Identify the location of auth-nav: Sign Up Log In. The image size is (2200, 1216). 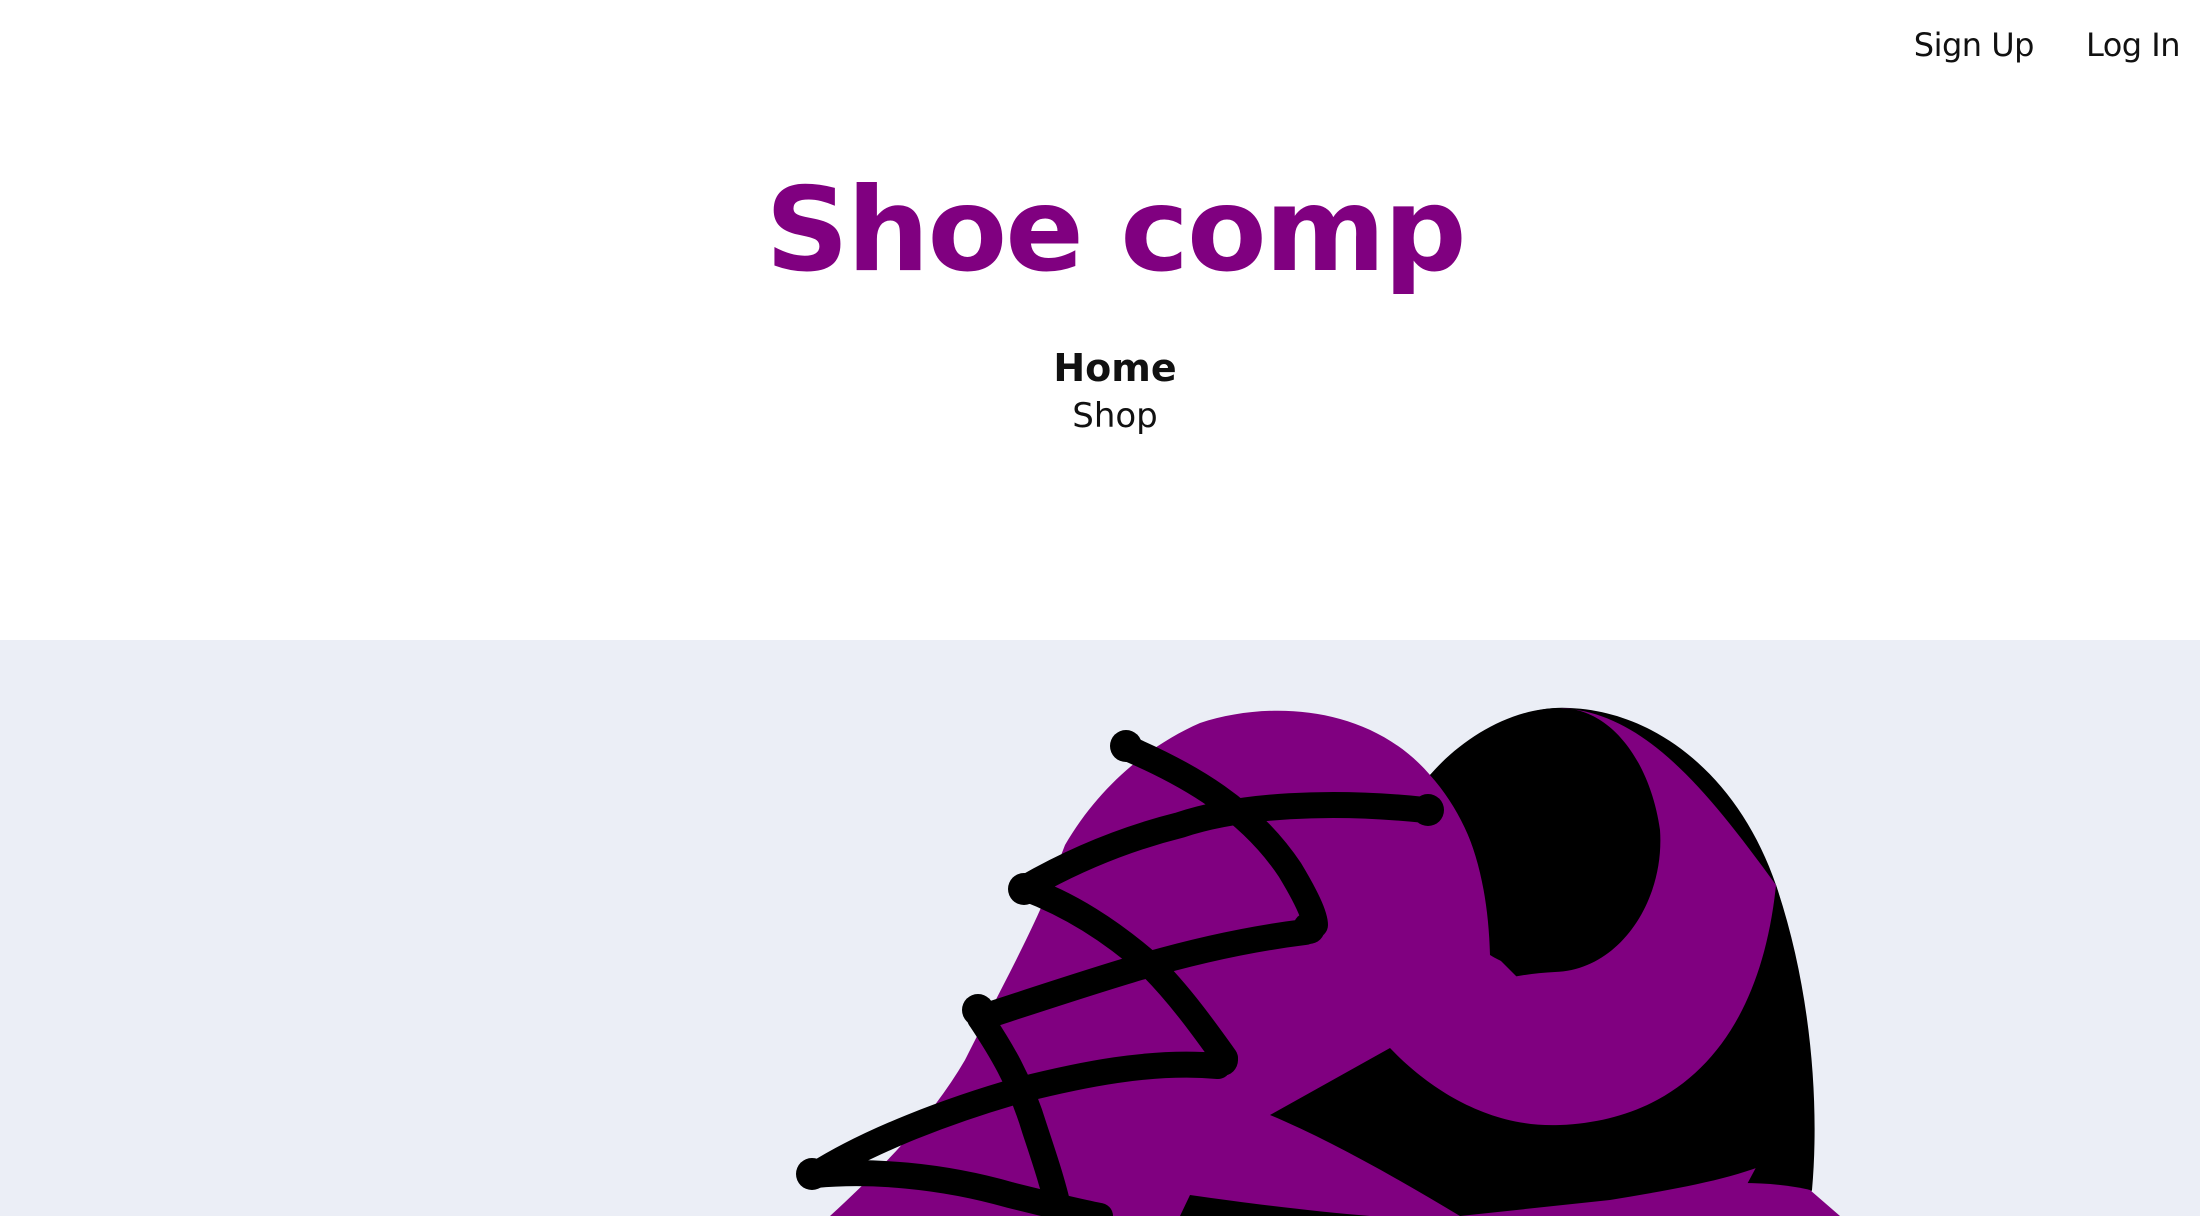
(2047, 45).